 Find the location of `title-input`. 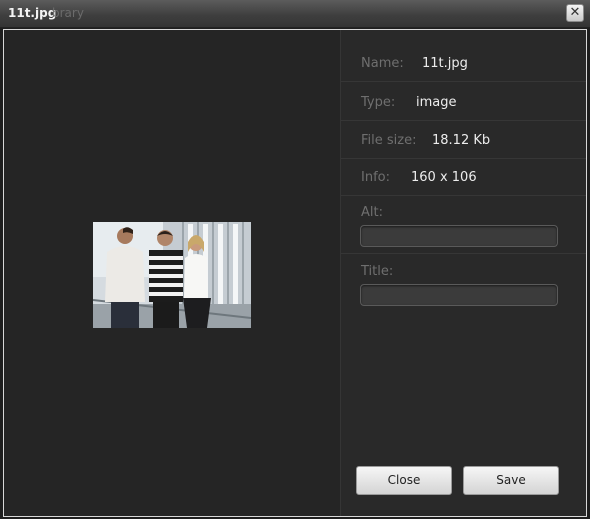

title-input is located at coordinates (459, 295).